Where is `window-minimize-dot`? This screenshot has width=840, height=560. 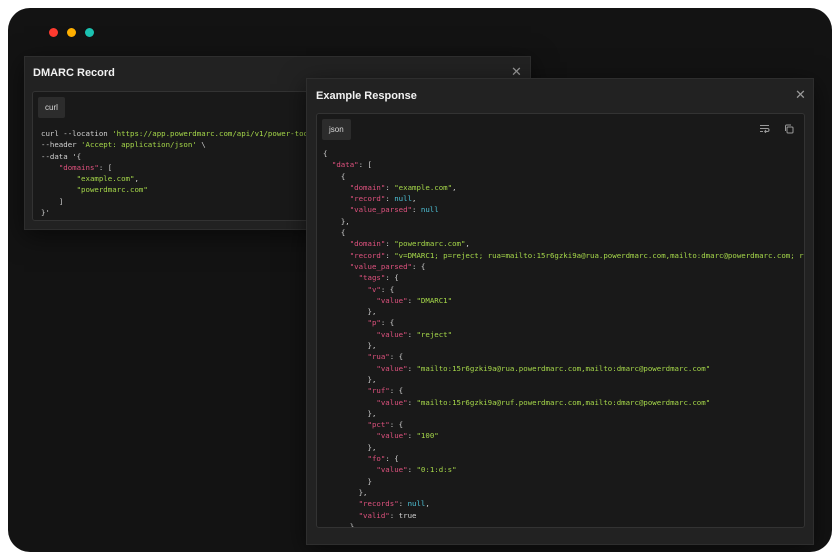 window-minimize-dot is located at coordinates (71, 32).